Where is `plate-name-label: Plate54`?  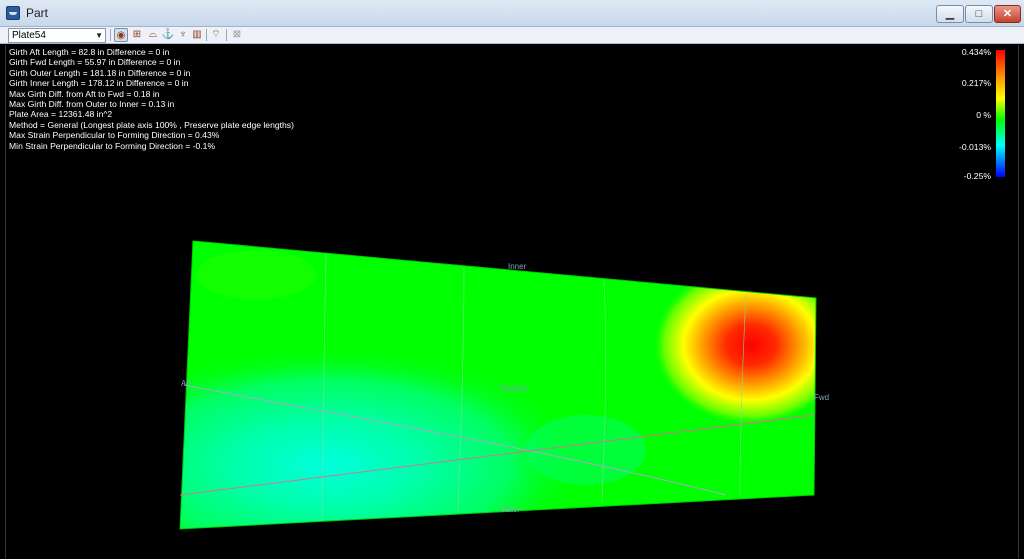 plate-name-label: Plate54 is located at coordinates (514, 388).